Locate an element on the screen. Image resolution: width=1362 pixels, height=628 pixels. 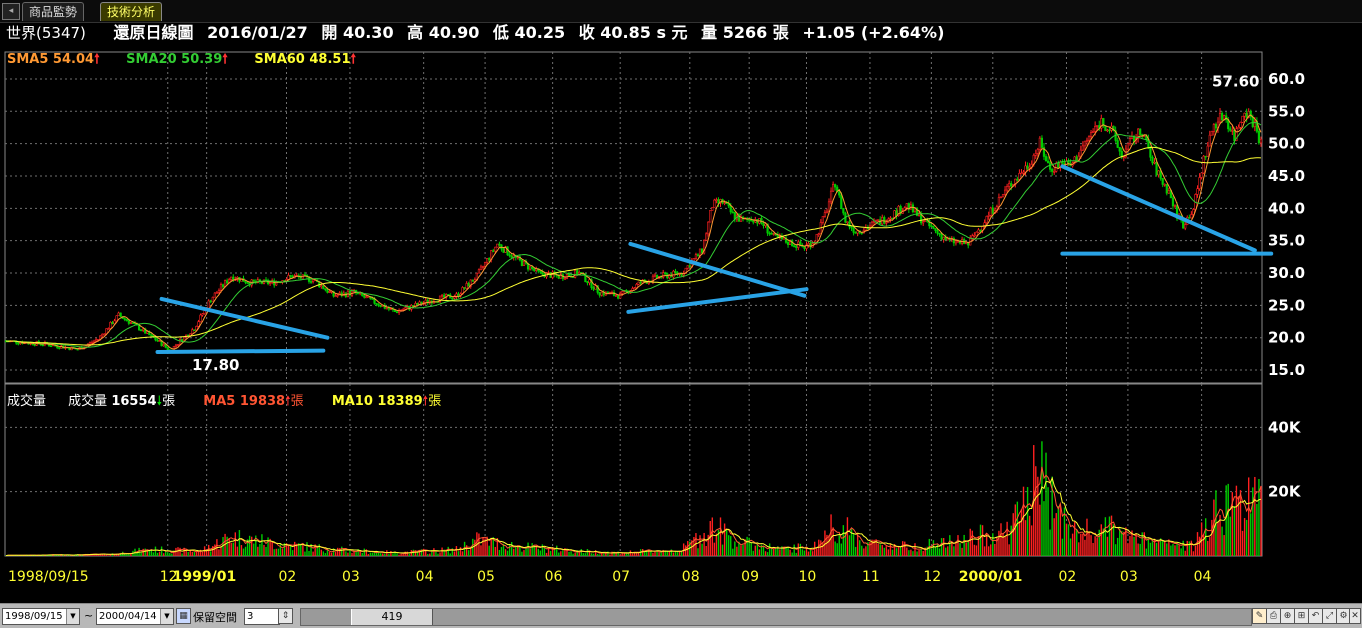
scrollbar-thumb: 419 is located at coordinates (392, 617).